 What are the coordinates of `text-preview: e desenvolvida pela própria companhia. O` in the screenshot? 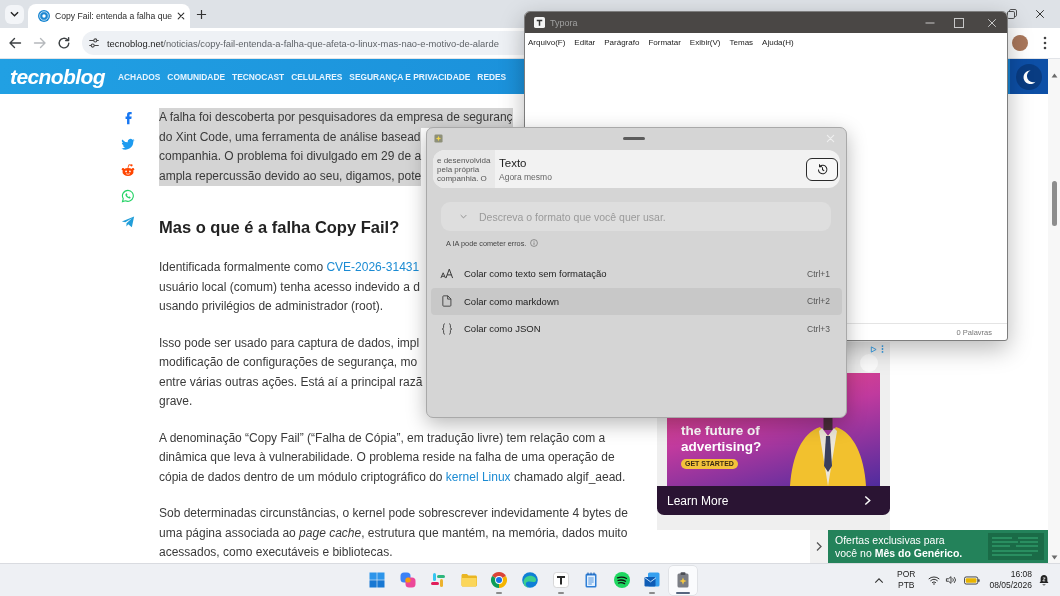 It's located at (464, 169).